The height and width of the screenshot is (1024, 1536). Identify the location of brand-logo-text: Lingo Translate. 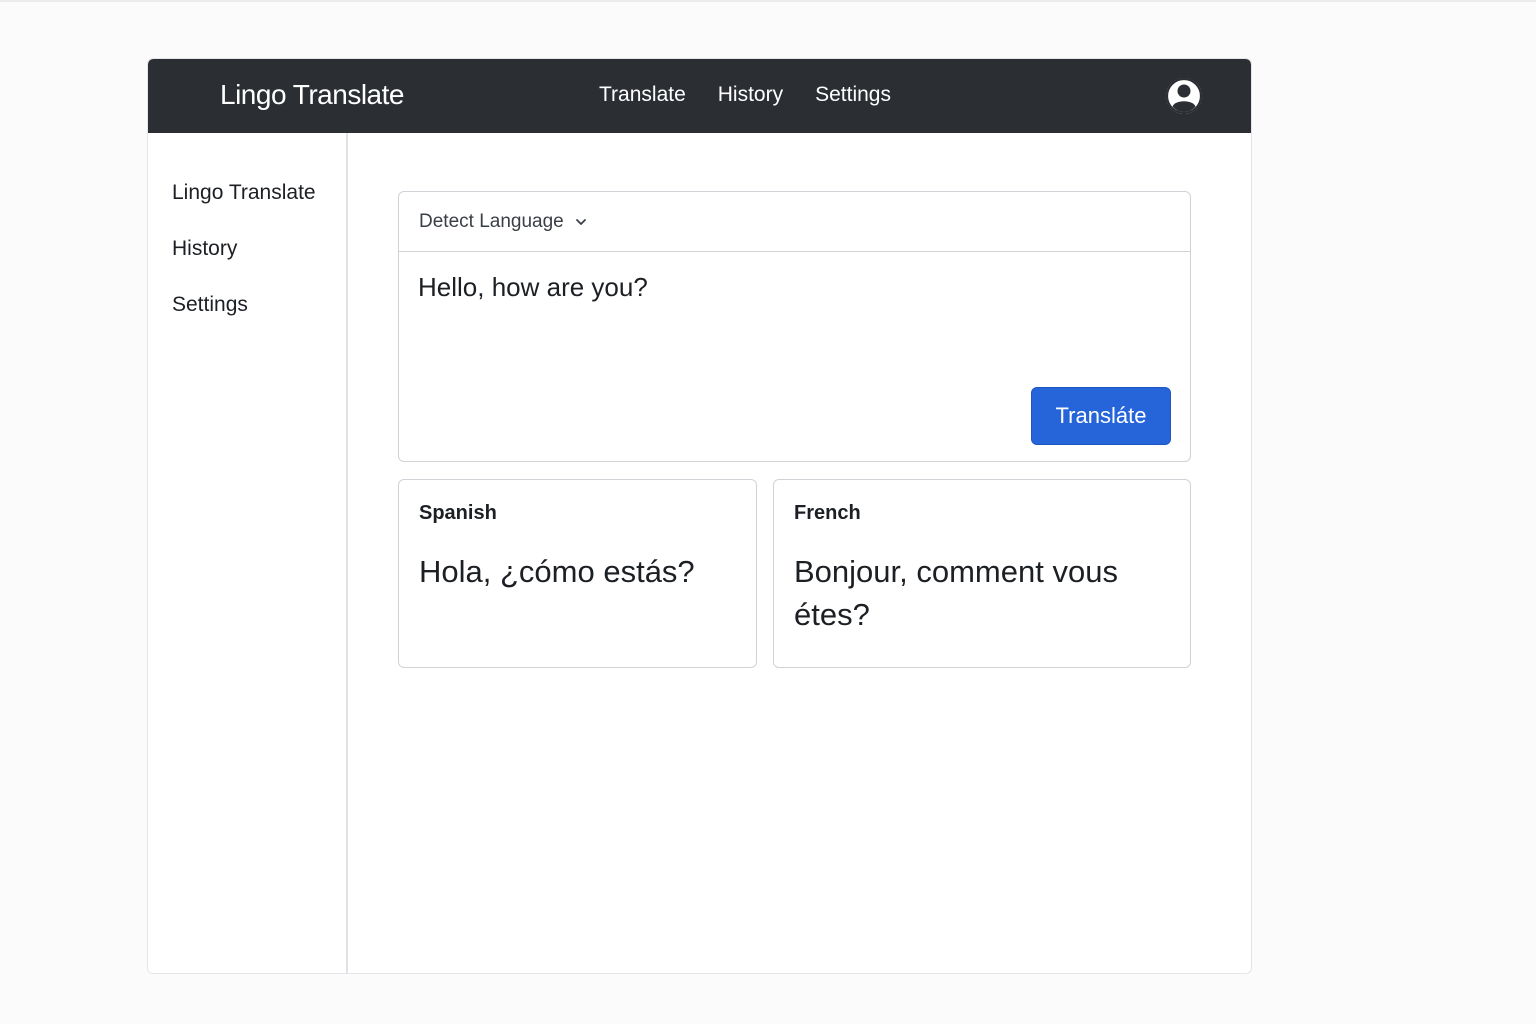
(312, 95).